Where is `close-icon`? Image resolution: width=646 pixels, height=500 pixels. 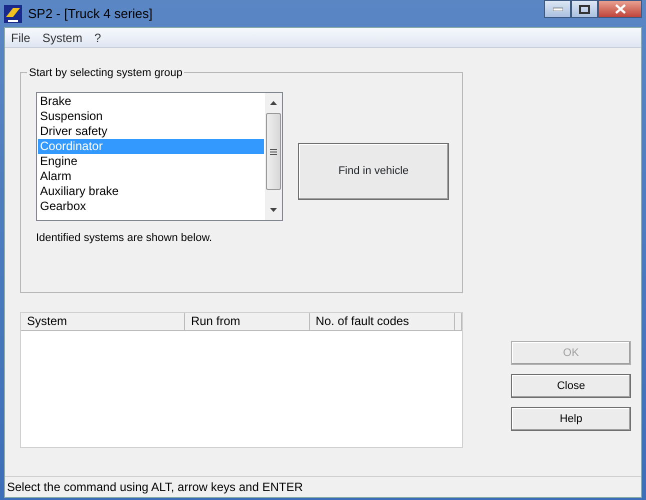
close-icon is located at coordinates (620, 9).